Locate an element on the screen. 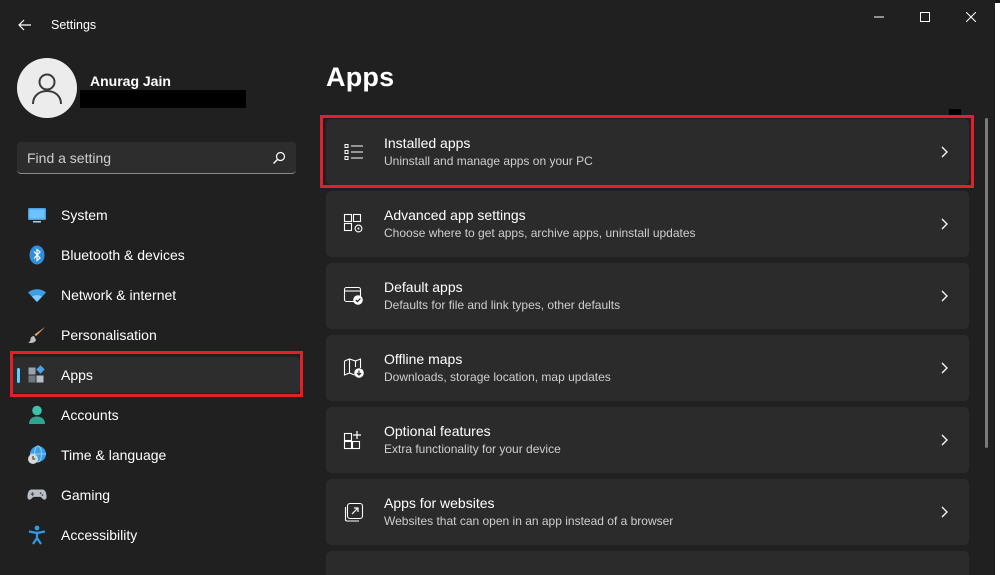 The width and height of the screenshot is (1000, 575). user-email-redacted is located at coordinates (163, 99).